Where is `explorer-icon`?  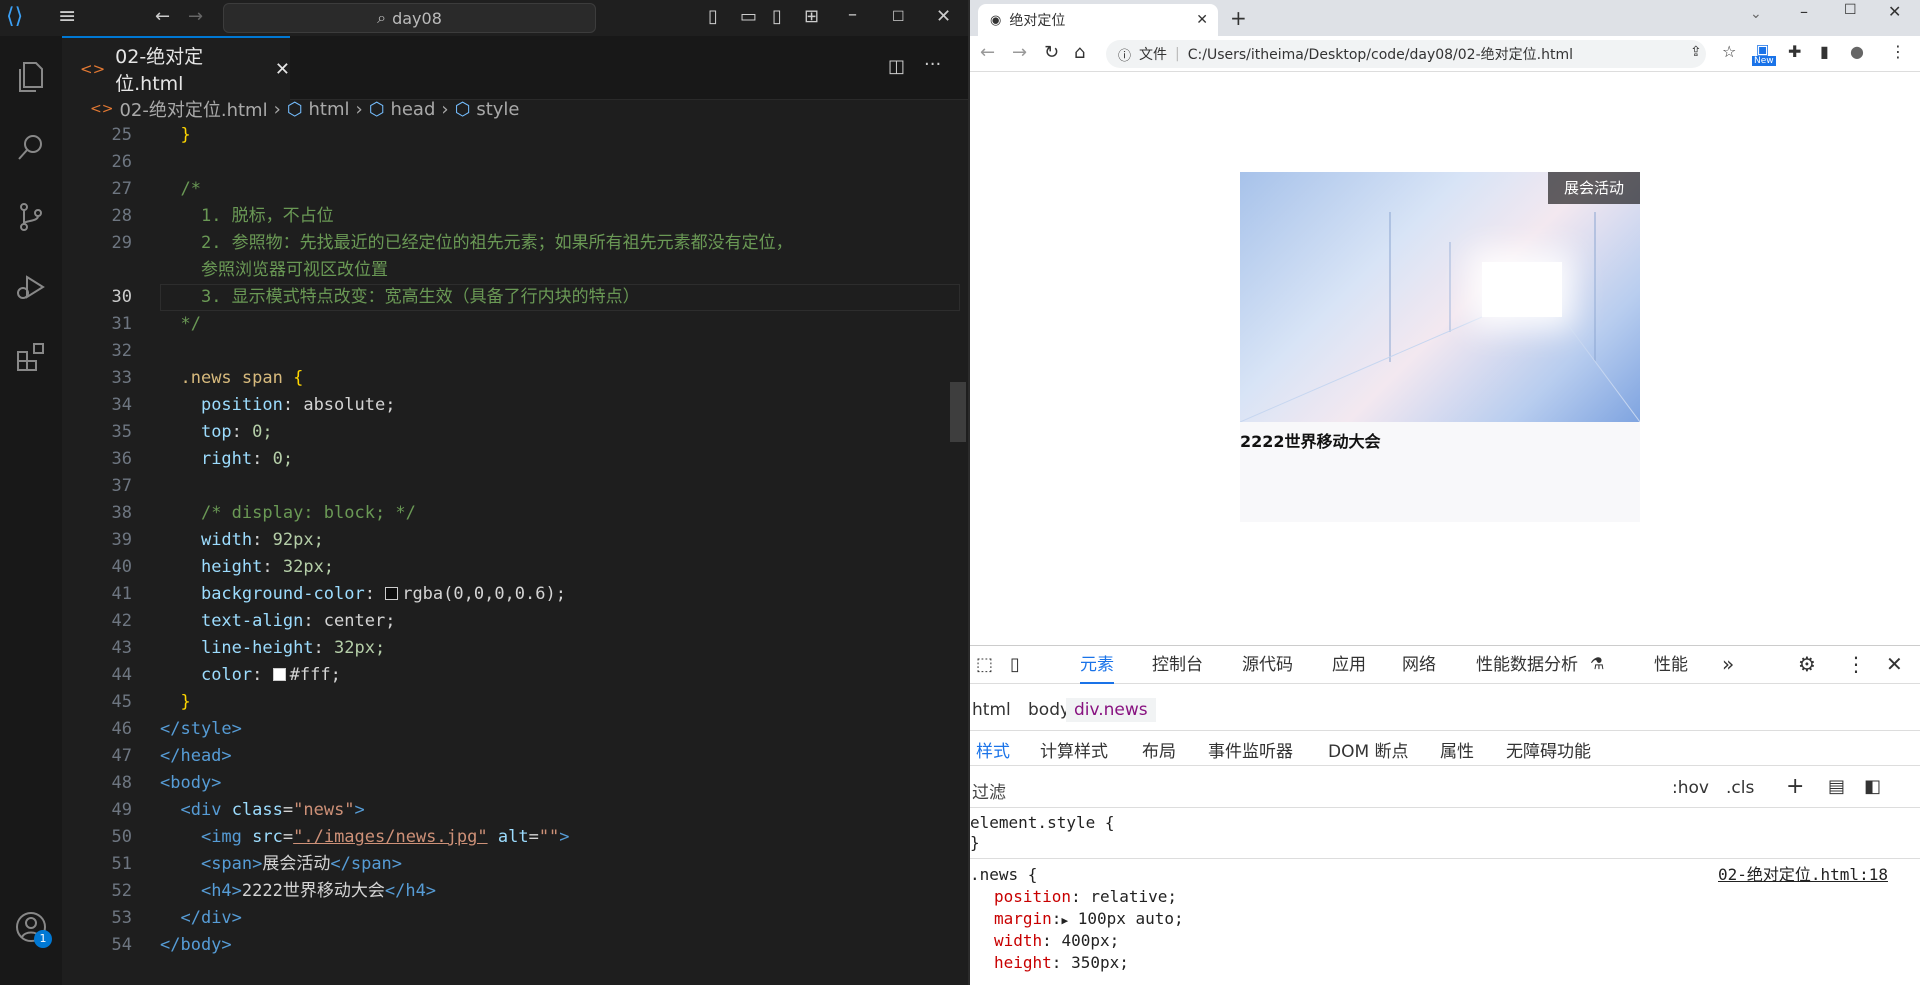 explorer-icon is located at coordinates (31, 77).